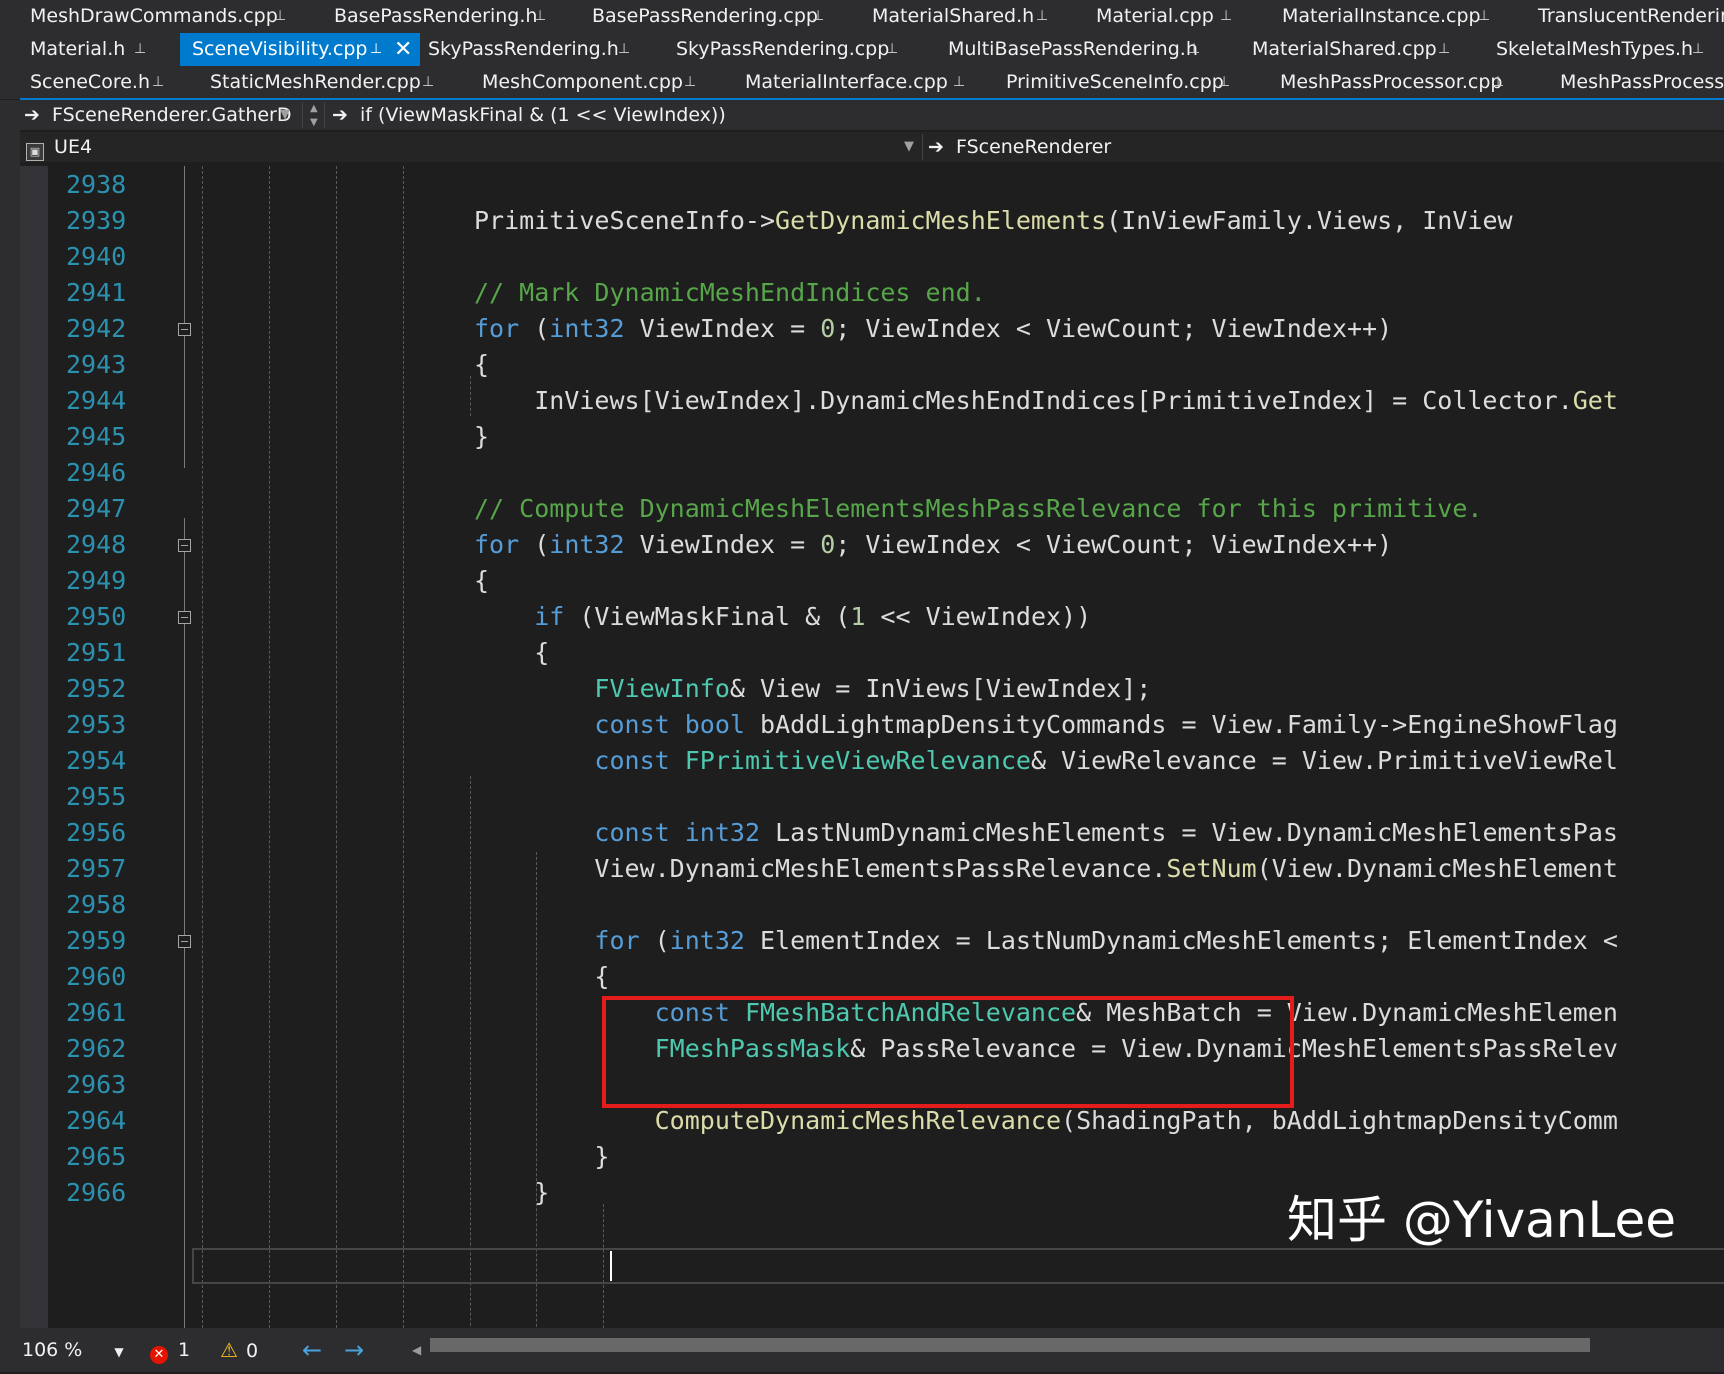 The width and height of the screenshot is (1724, 1374). I want to click on tab-materialinstance-cpp: MaterialInstance.cpp ⊥, so click(1372, 16).